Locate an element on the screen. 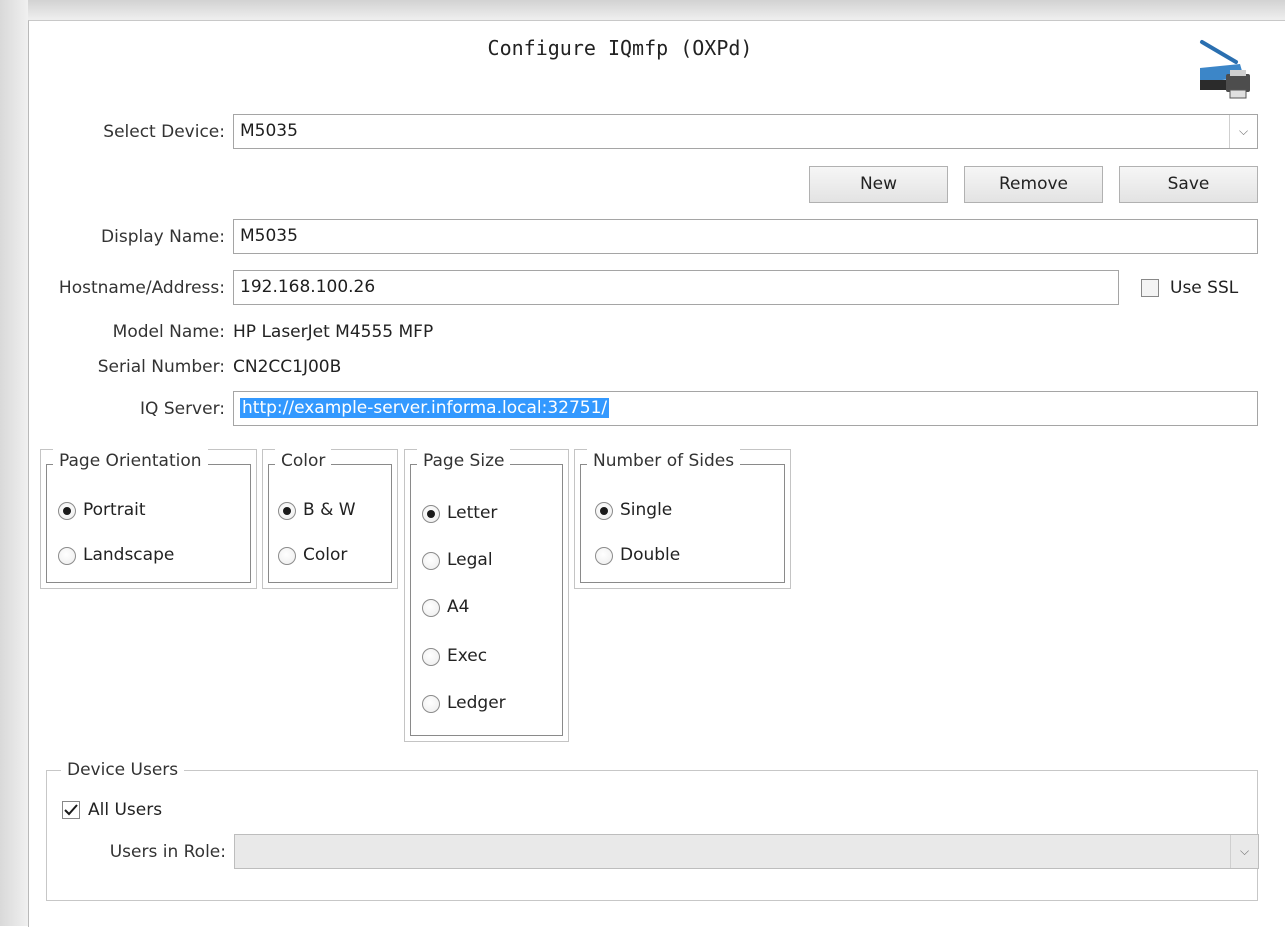  all-users-checkbox is located at coordinates (71, 810).